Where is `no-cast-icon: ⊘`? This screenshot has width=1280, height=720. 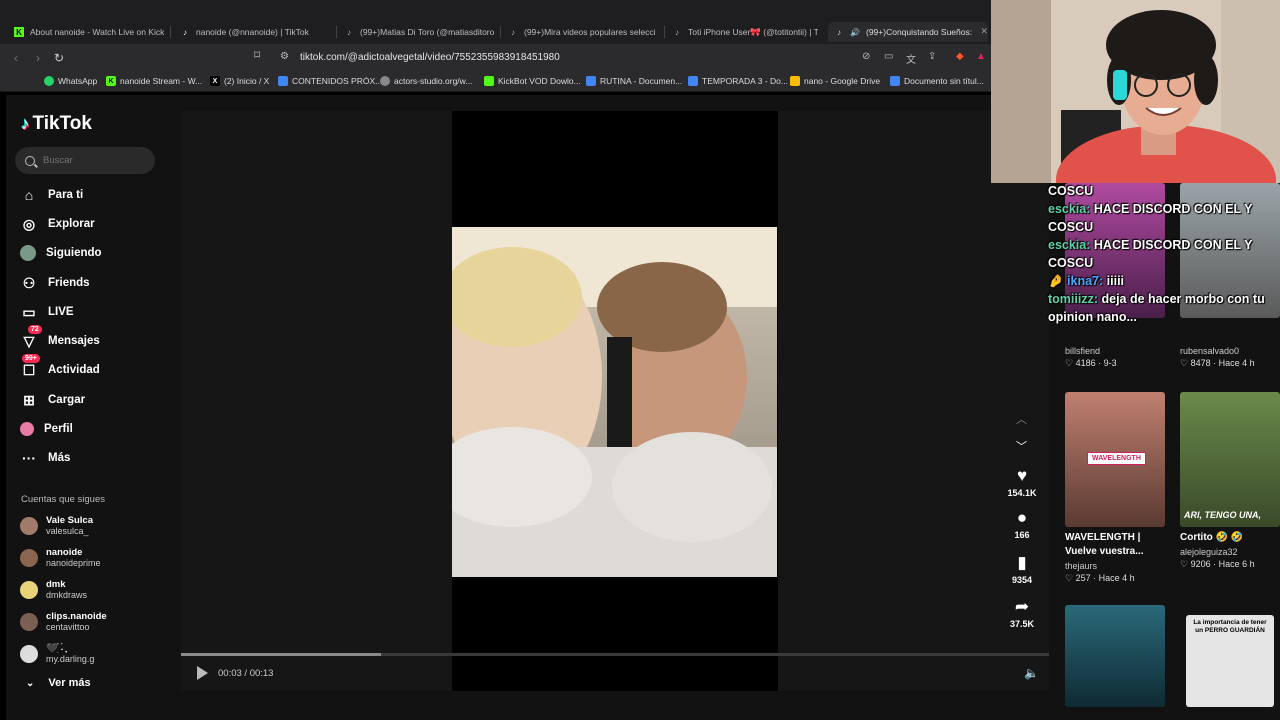 no-cast-icon: ⊘ is located at coordinates (866, 56).